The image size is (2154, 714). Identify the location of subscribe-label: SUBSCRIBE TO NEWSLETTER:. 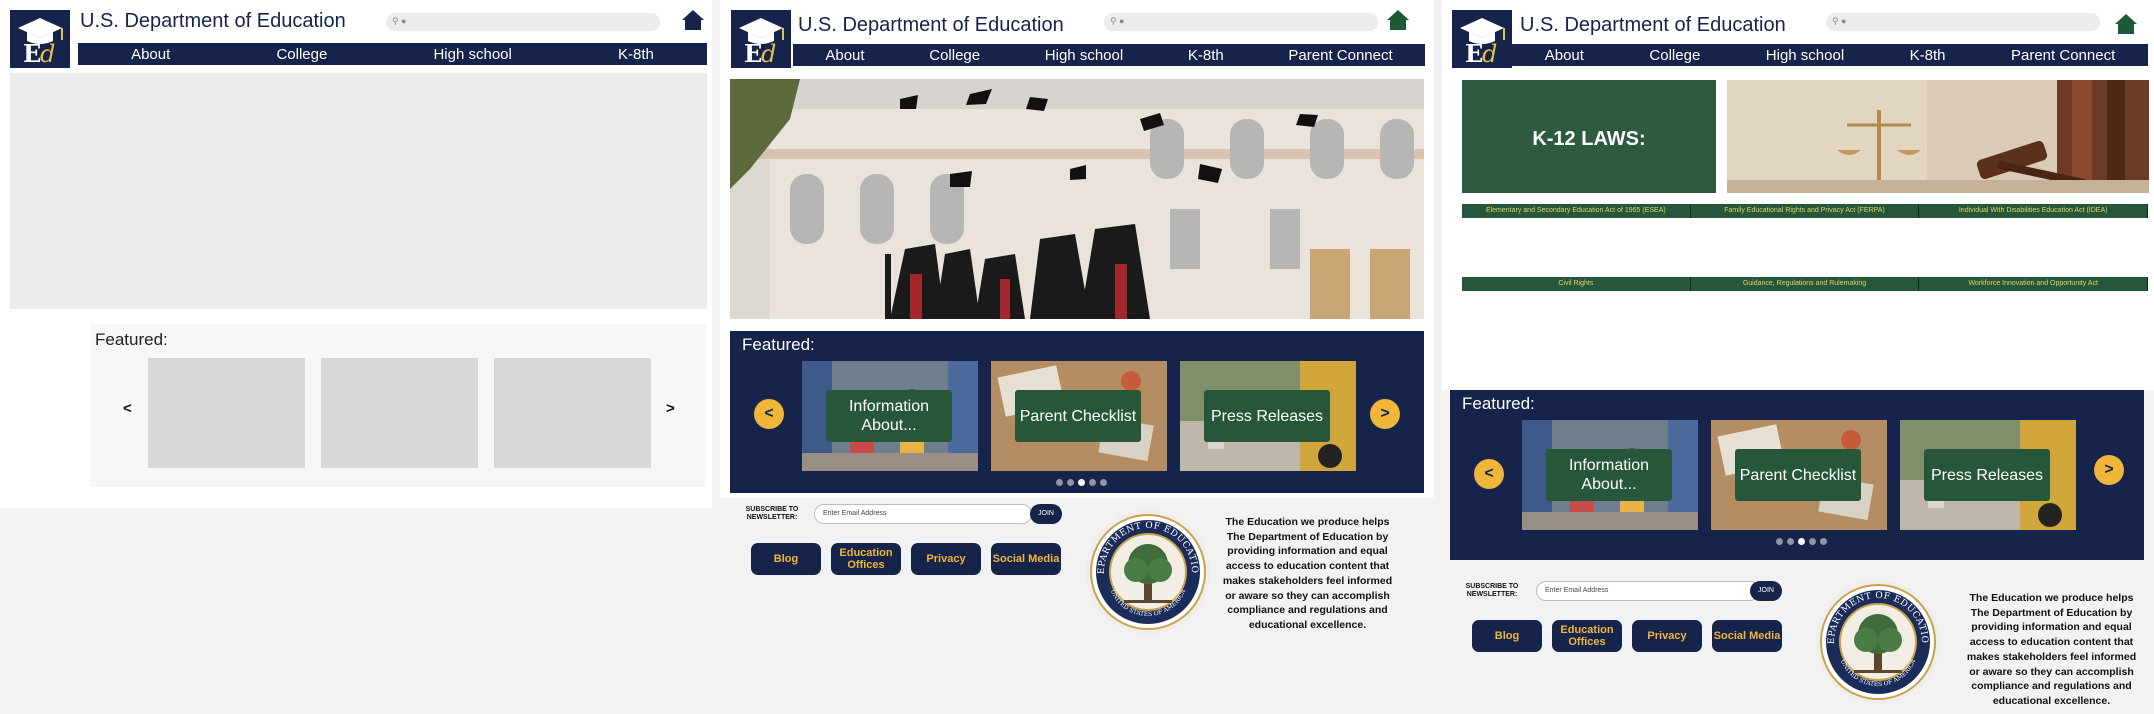
(772, 513).